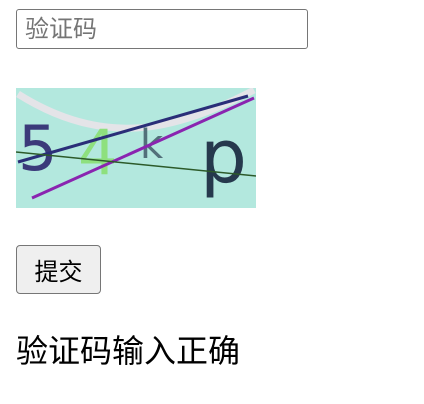  What do you see at coordinates (223, 157) in the screenshot?
I see `captcha-char-4: p` at bounding box center [223, 157].